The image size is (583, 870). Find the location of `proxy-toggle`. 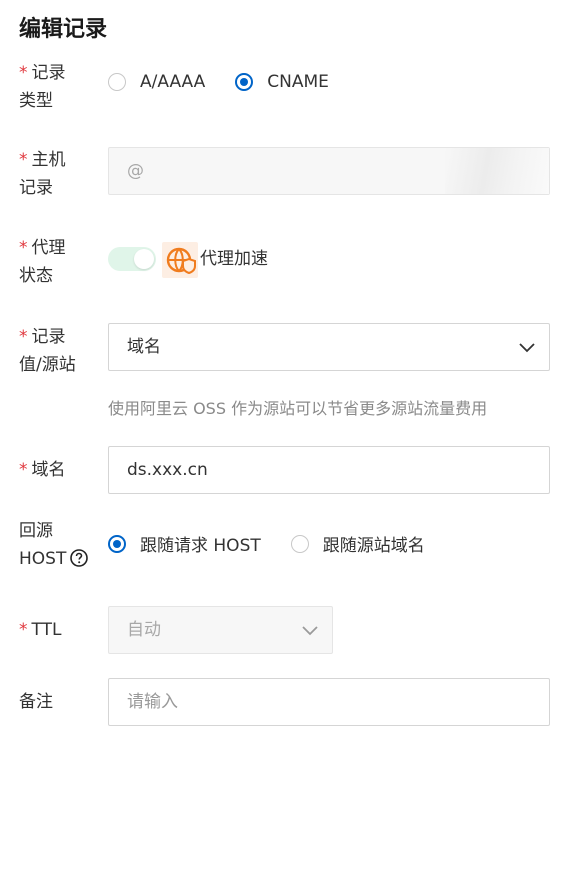

proxy-toggle is located at coordinates (132, 259).